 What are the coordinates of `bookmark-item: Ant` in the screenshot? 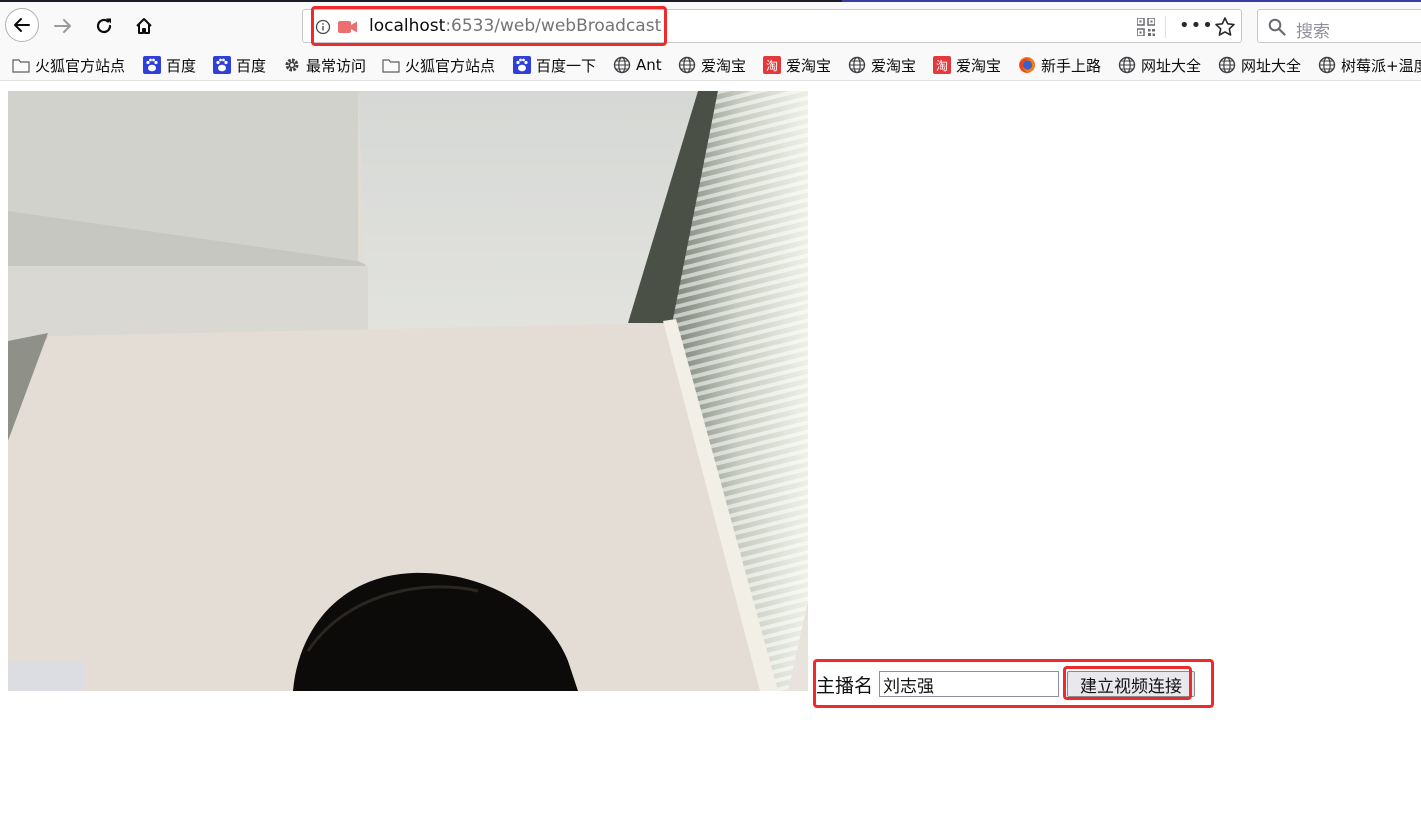 It's located at (637, 65).